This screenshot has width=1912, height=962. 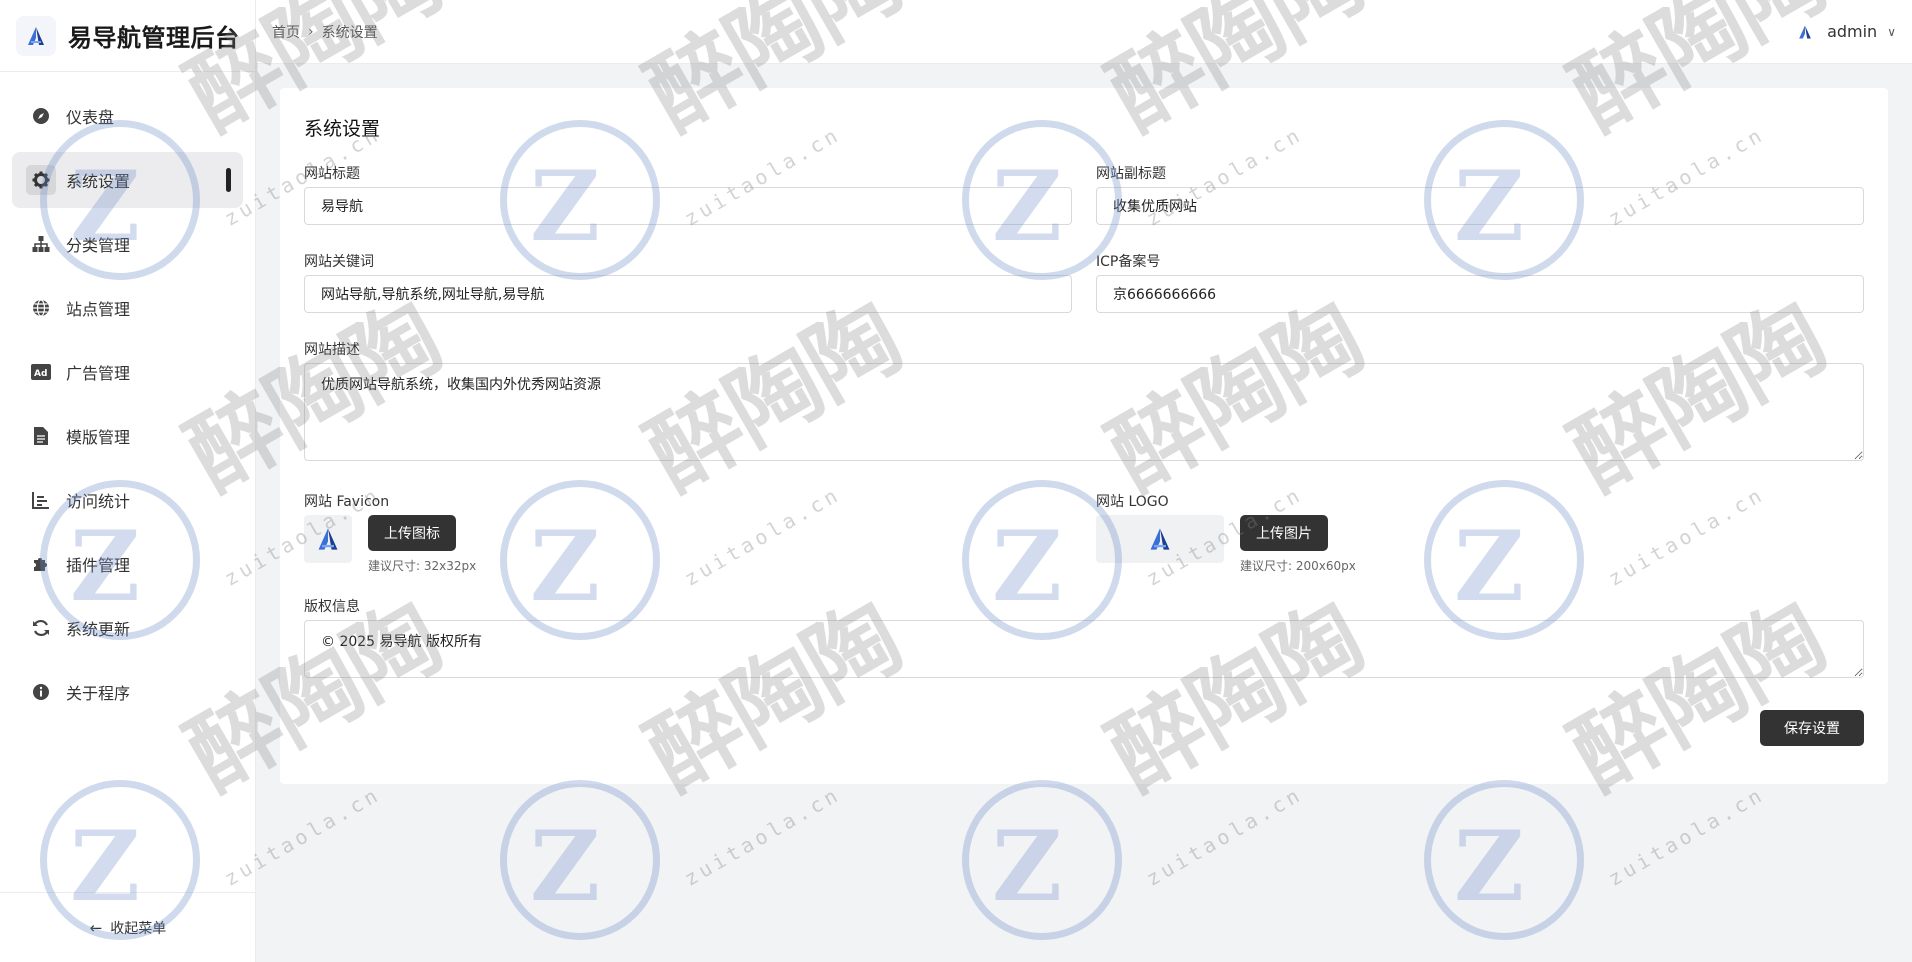 I want to click on info-icon, so click(x=41, y=692).